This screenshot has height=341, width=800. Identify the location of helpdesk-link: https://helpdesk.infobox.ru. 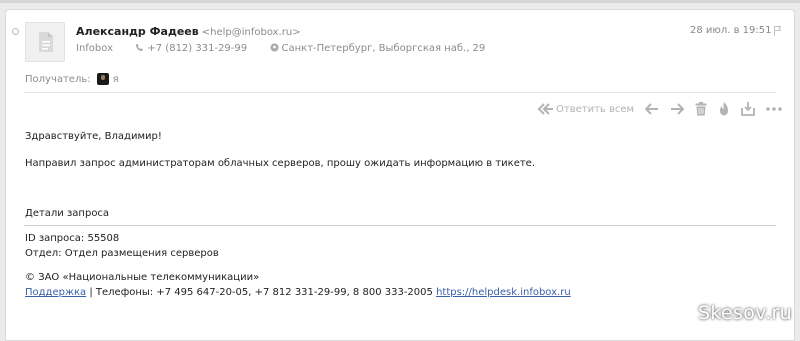
(503, 292).